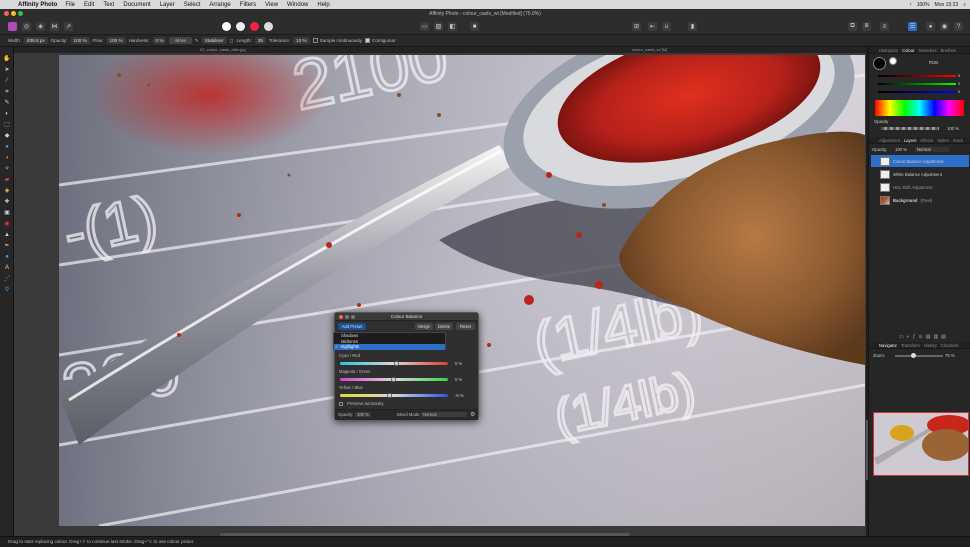 The width and height of the screenshot is (970, 547). I want to click on export-persona-icon: ⇗, so click(68, 26).